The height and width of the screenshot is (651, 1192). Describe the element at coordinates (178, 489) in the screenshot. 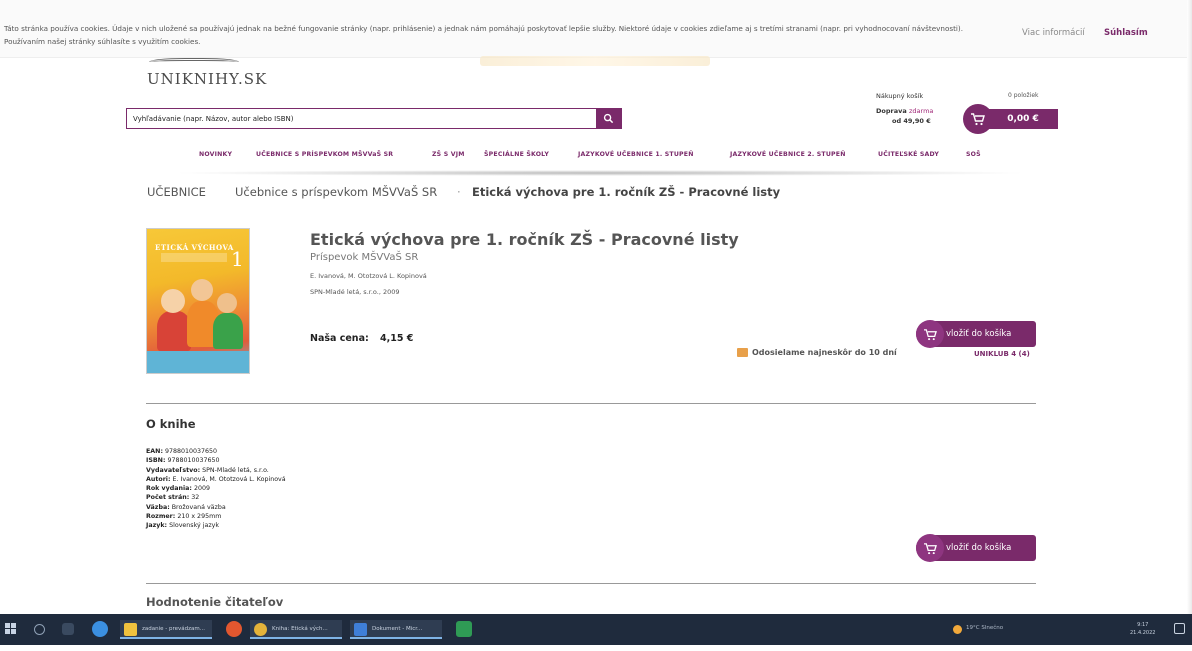

I see `detail-row: Rok vydania: 2009` at that location.